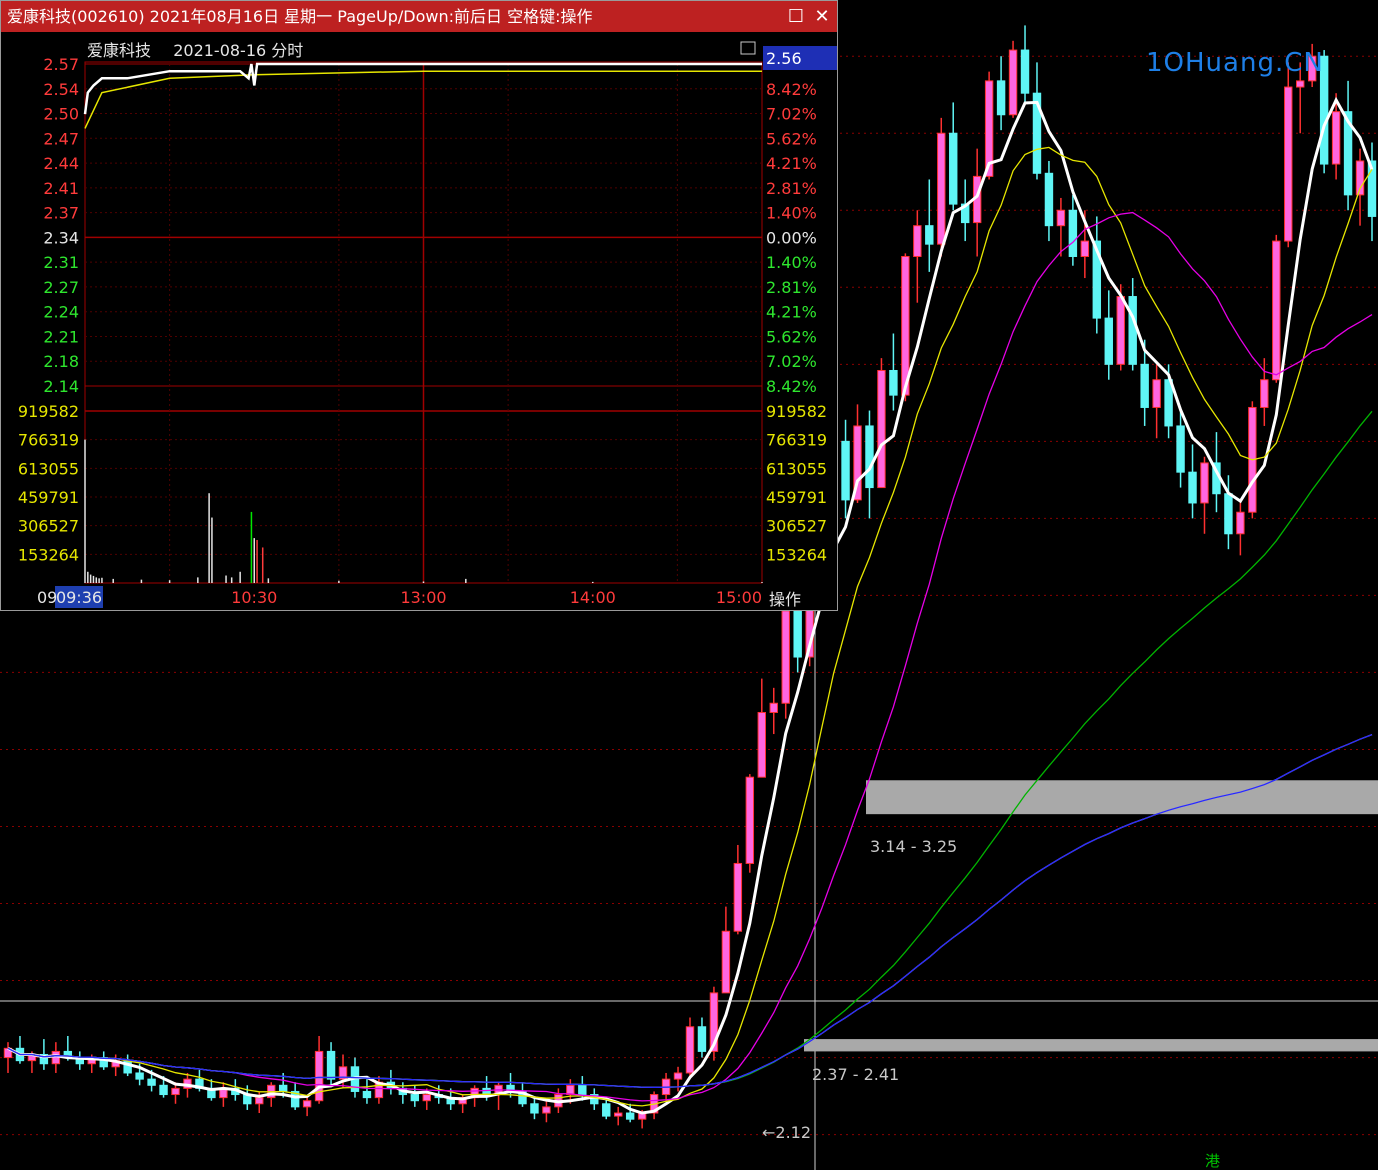 The height and width of the screenshot is (1170, 1378). What do you see at coordinates (1212, 1161) in the screenshot?
I see `hk-connect-marker: 港` at bounding box center [1212, 1161].